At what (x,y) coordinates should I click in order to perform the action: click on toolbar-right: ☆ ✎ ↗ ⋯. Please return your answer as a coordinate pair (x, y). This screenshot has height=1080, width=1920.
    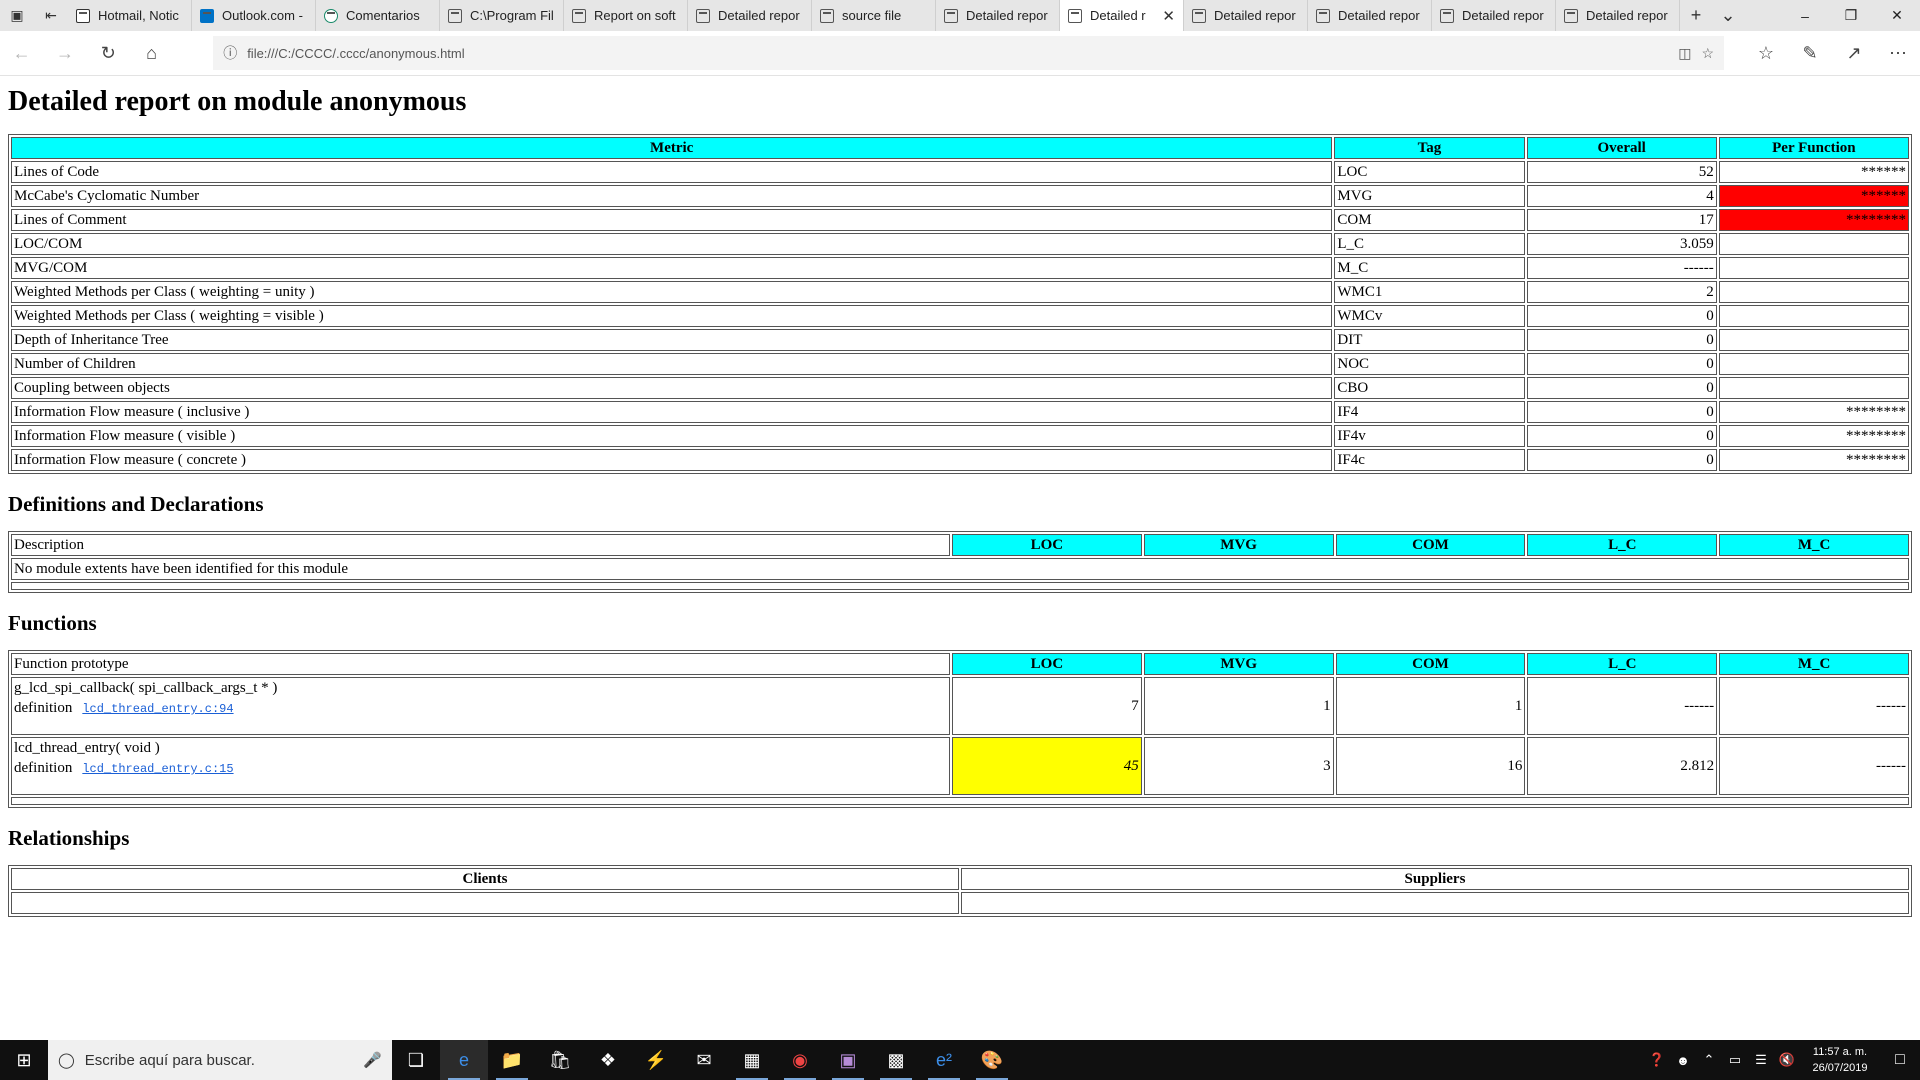
    Looking at the image, I should click on (1832, 53).